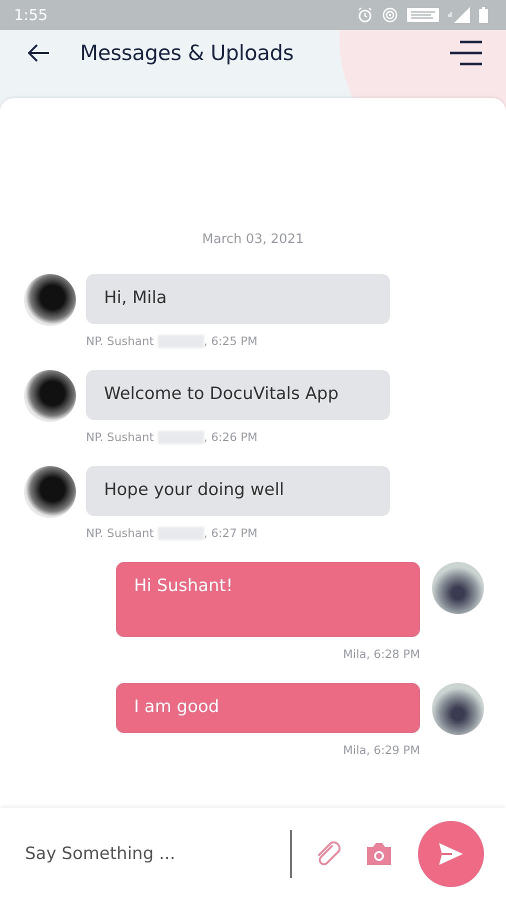 The image size is (506, 900). What do you see at coordinates (39, 53) in the screenshot?
I see `back-button` at bounding box center [39, 53].